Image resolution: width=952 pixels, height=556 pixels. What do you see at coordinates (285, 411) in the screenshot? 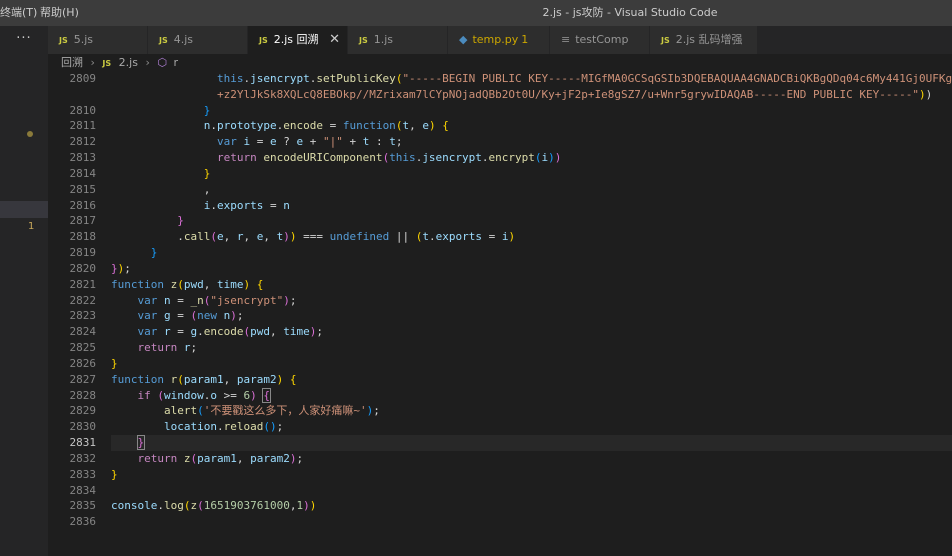
I see `string-literal: '不要戳这么多下，人家好痛嘛~'` at bounding box center [285, 411].